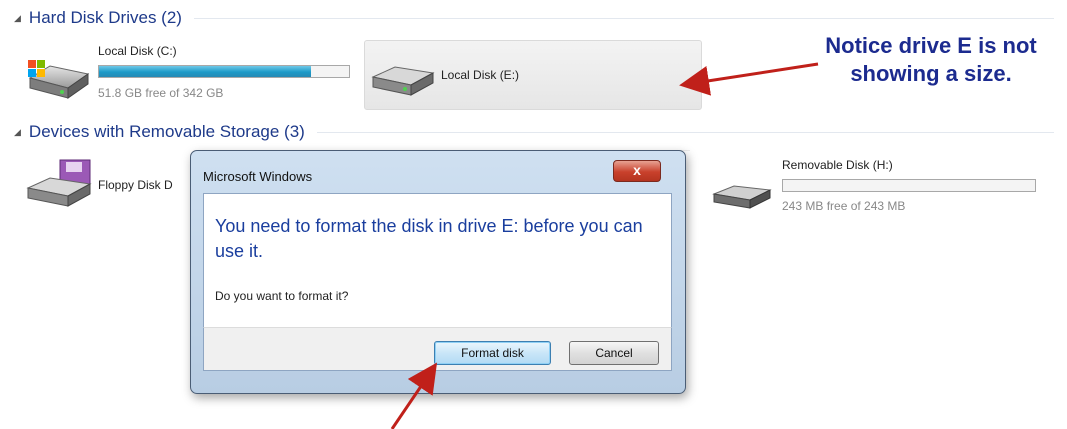 The image size is (1067, 429). What do you see at coordinates (135, 185) in the screenshot?
I see `drive-name: Floppy Disk D` at bounding box center [135, 185].